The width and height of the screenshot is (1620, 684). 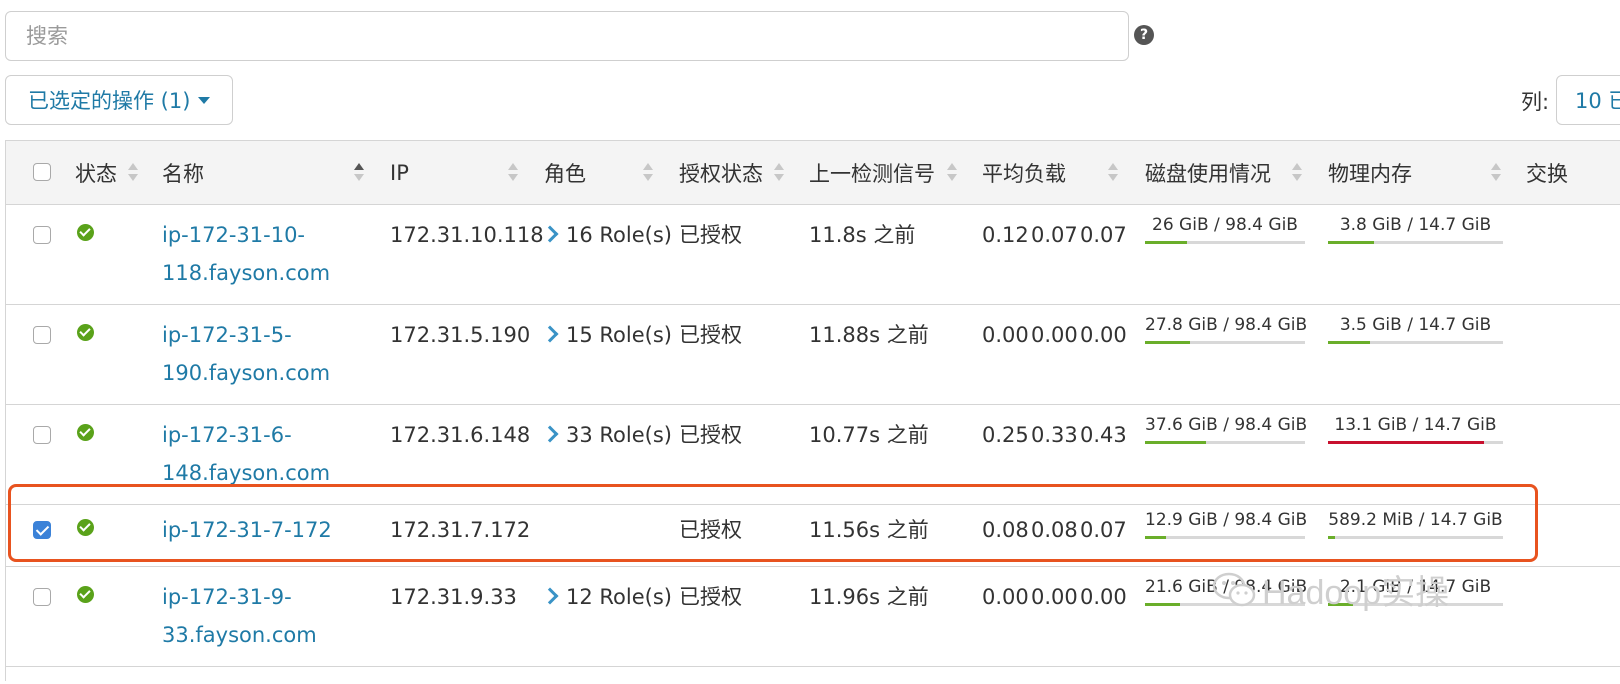 I want to click on column-header-label: 授权状态, so click(x=721, y=173).